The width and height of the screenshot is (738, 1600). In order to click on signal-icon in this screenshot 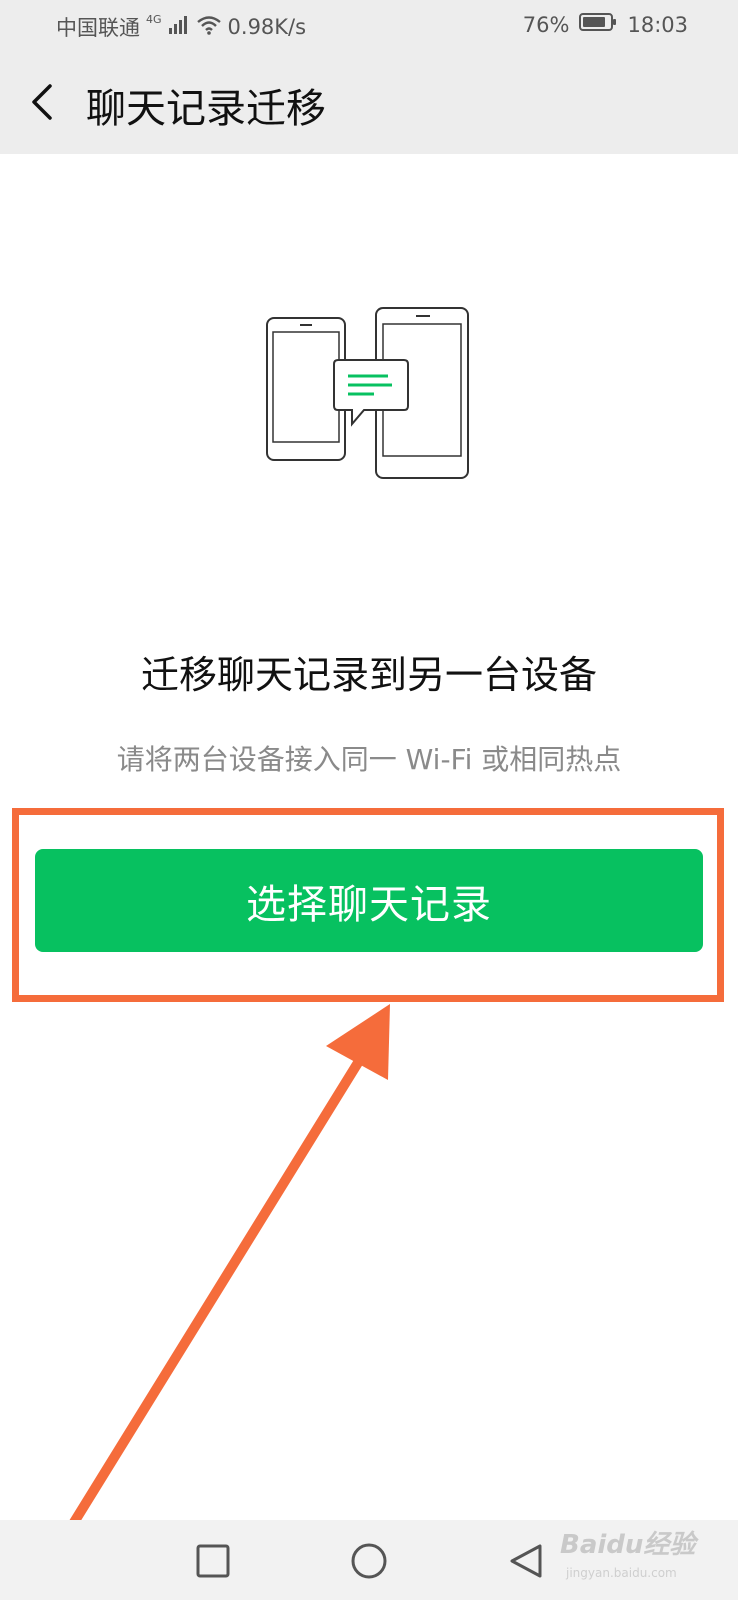, I will do `click(179, 27)`.